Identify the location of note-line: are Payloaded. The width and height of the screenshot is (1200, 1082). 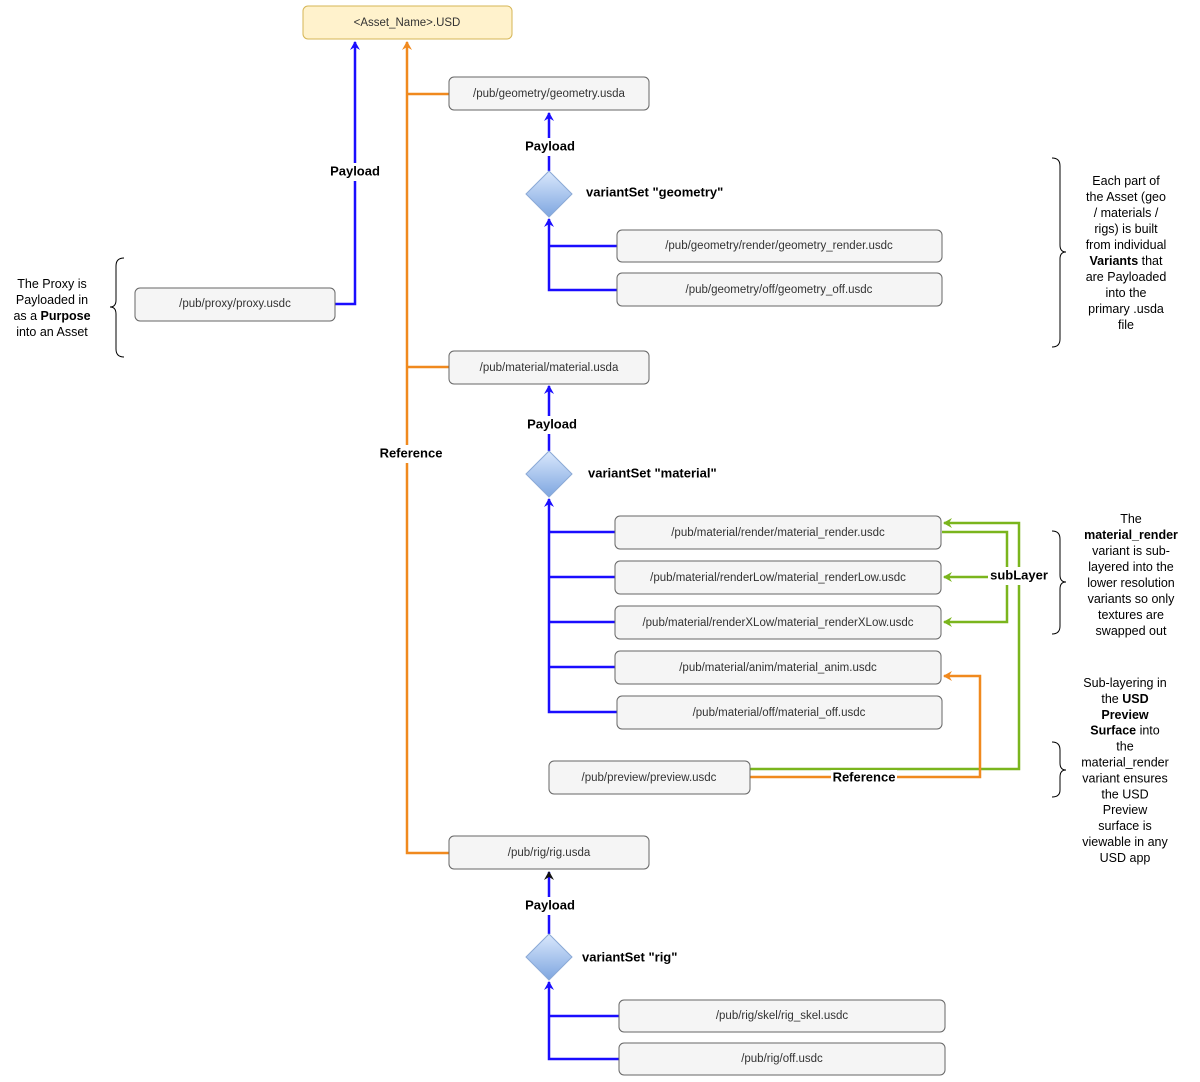
(1126, 277).